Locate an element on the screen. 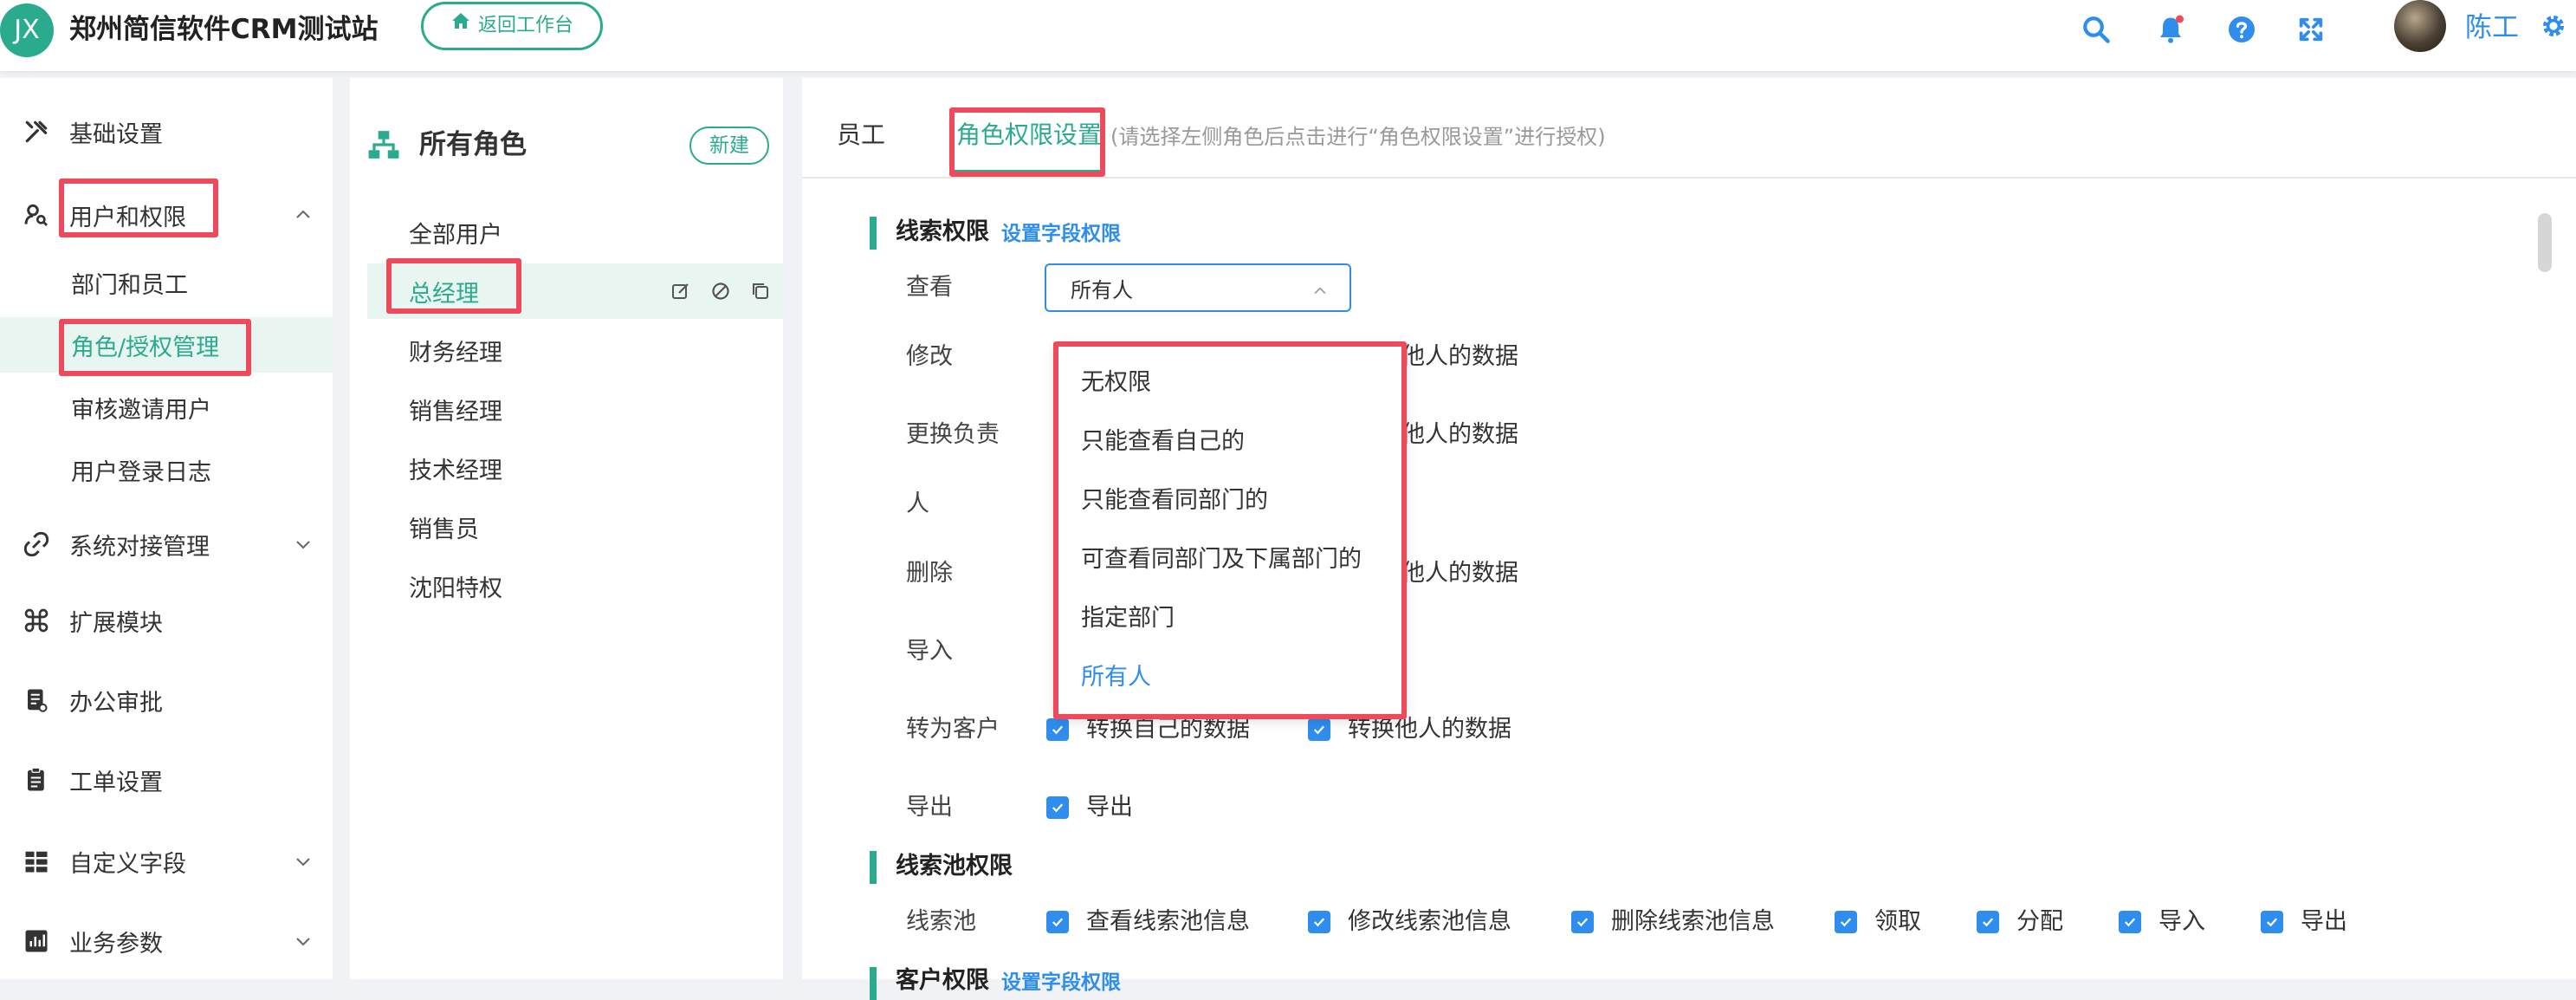 This screenshot has height=1000, width=2576. convert-own-checkbox: 转换自己的数据 is located at coordinates (1148, 729).